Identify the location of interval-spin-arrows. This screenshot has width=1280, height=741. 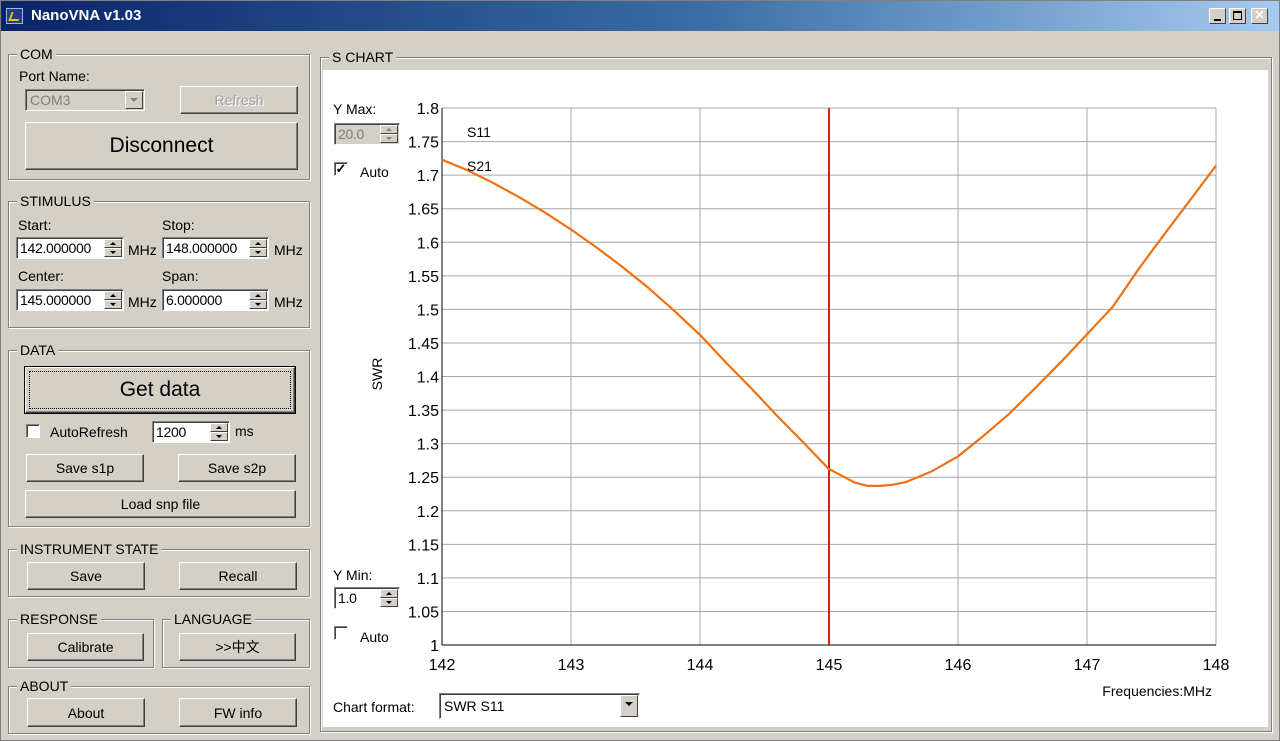
(219, 432).